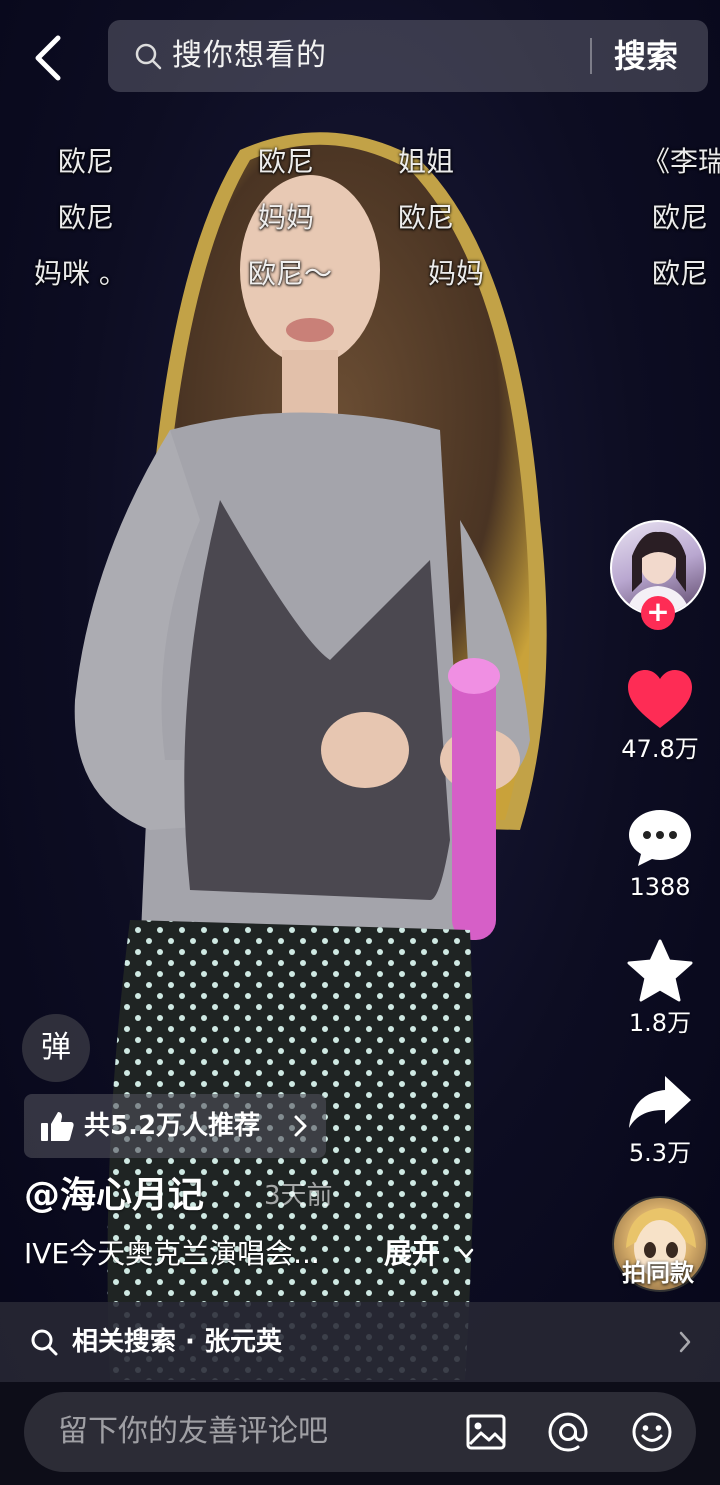 This screenshot has height=1485, width=720. What do you see at coordinates (412, 1254) in the screenshot?
I see `expand-caption-button: 展开` at bounding box center [412, 1254].